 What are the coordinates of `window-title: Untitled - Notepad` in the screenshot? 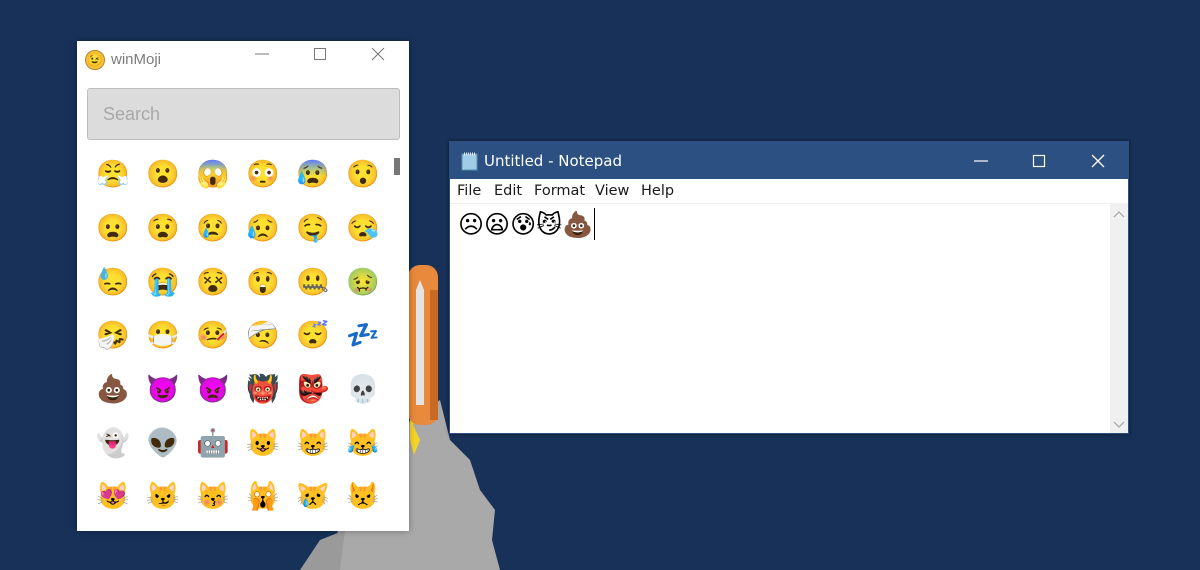 It's located at (553, 161).